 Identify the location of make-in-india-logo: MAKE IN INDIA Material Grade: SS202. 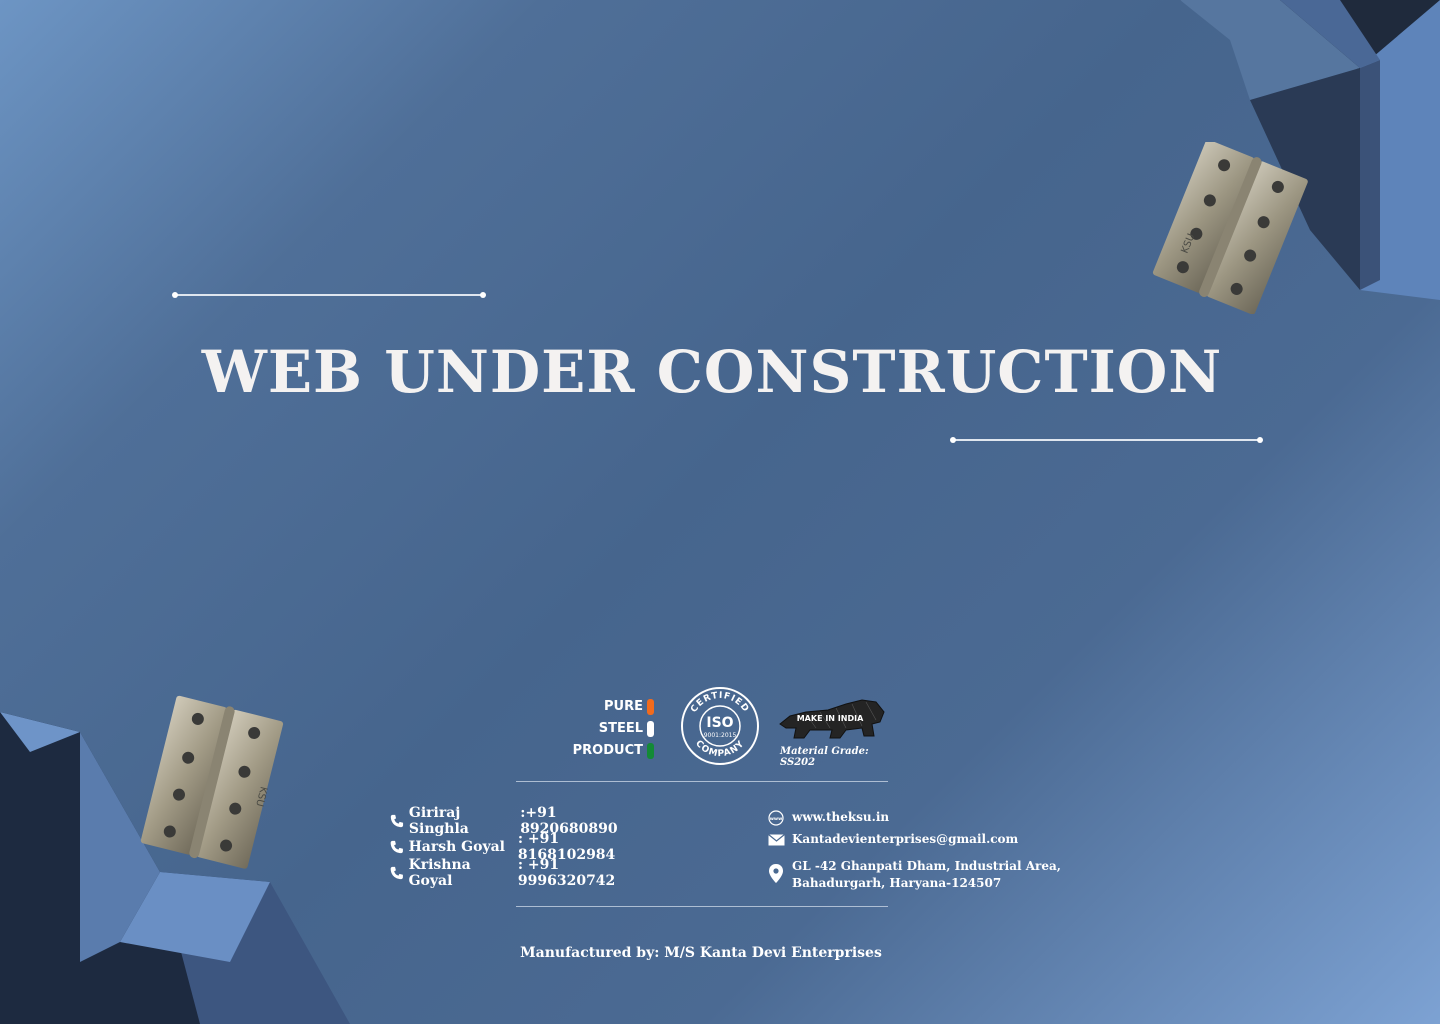
(834, 731).